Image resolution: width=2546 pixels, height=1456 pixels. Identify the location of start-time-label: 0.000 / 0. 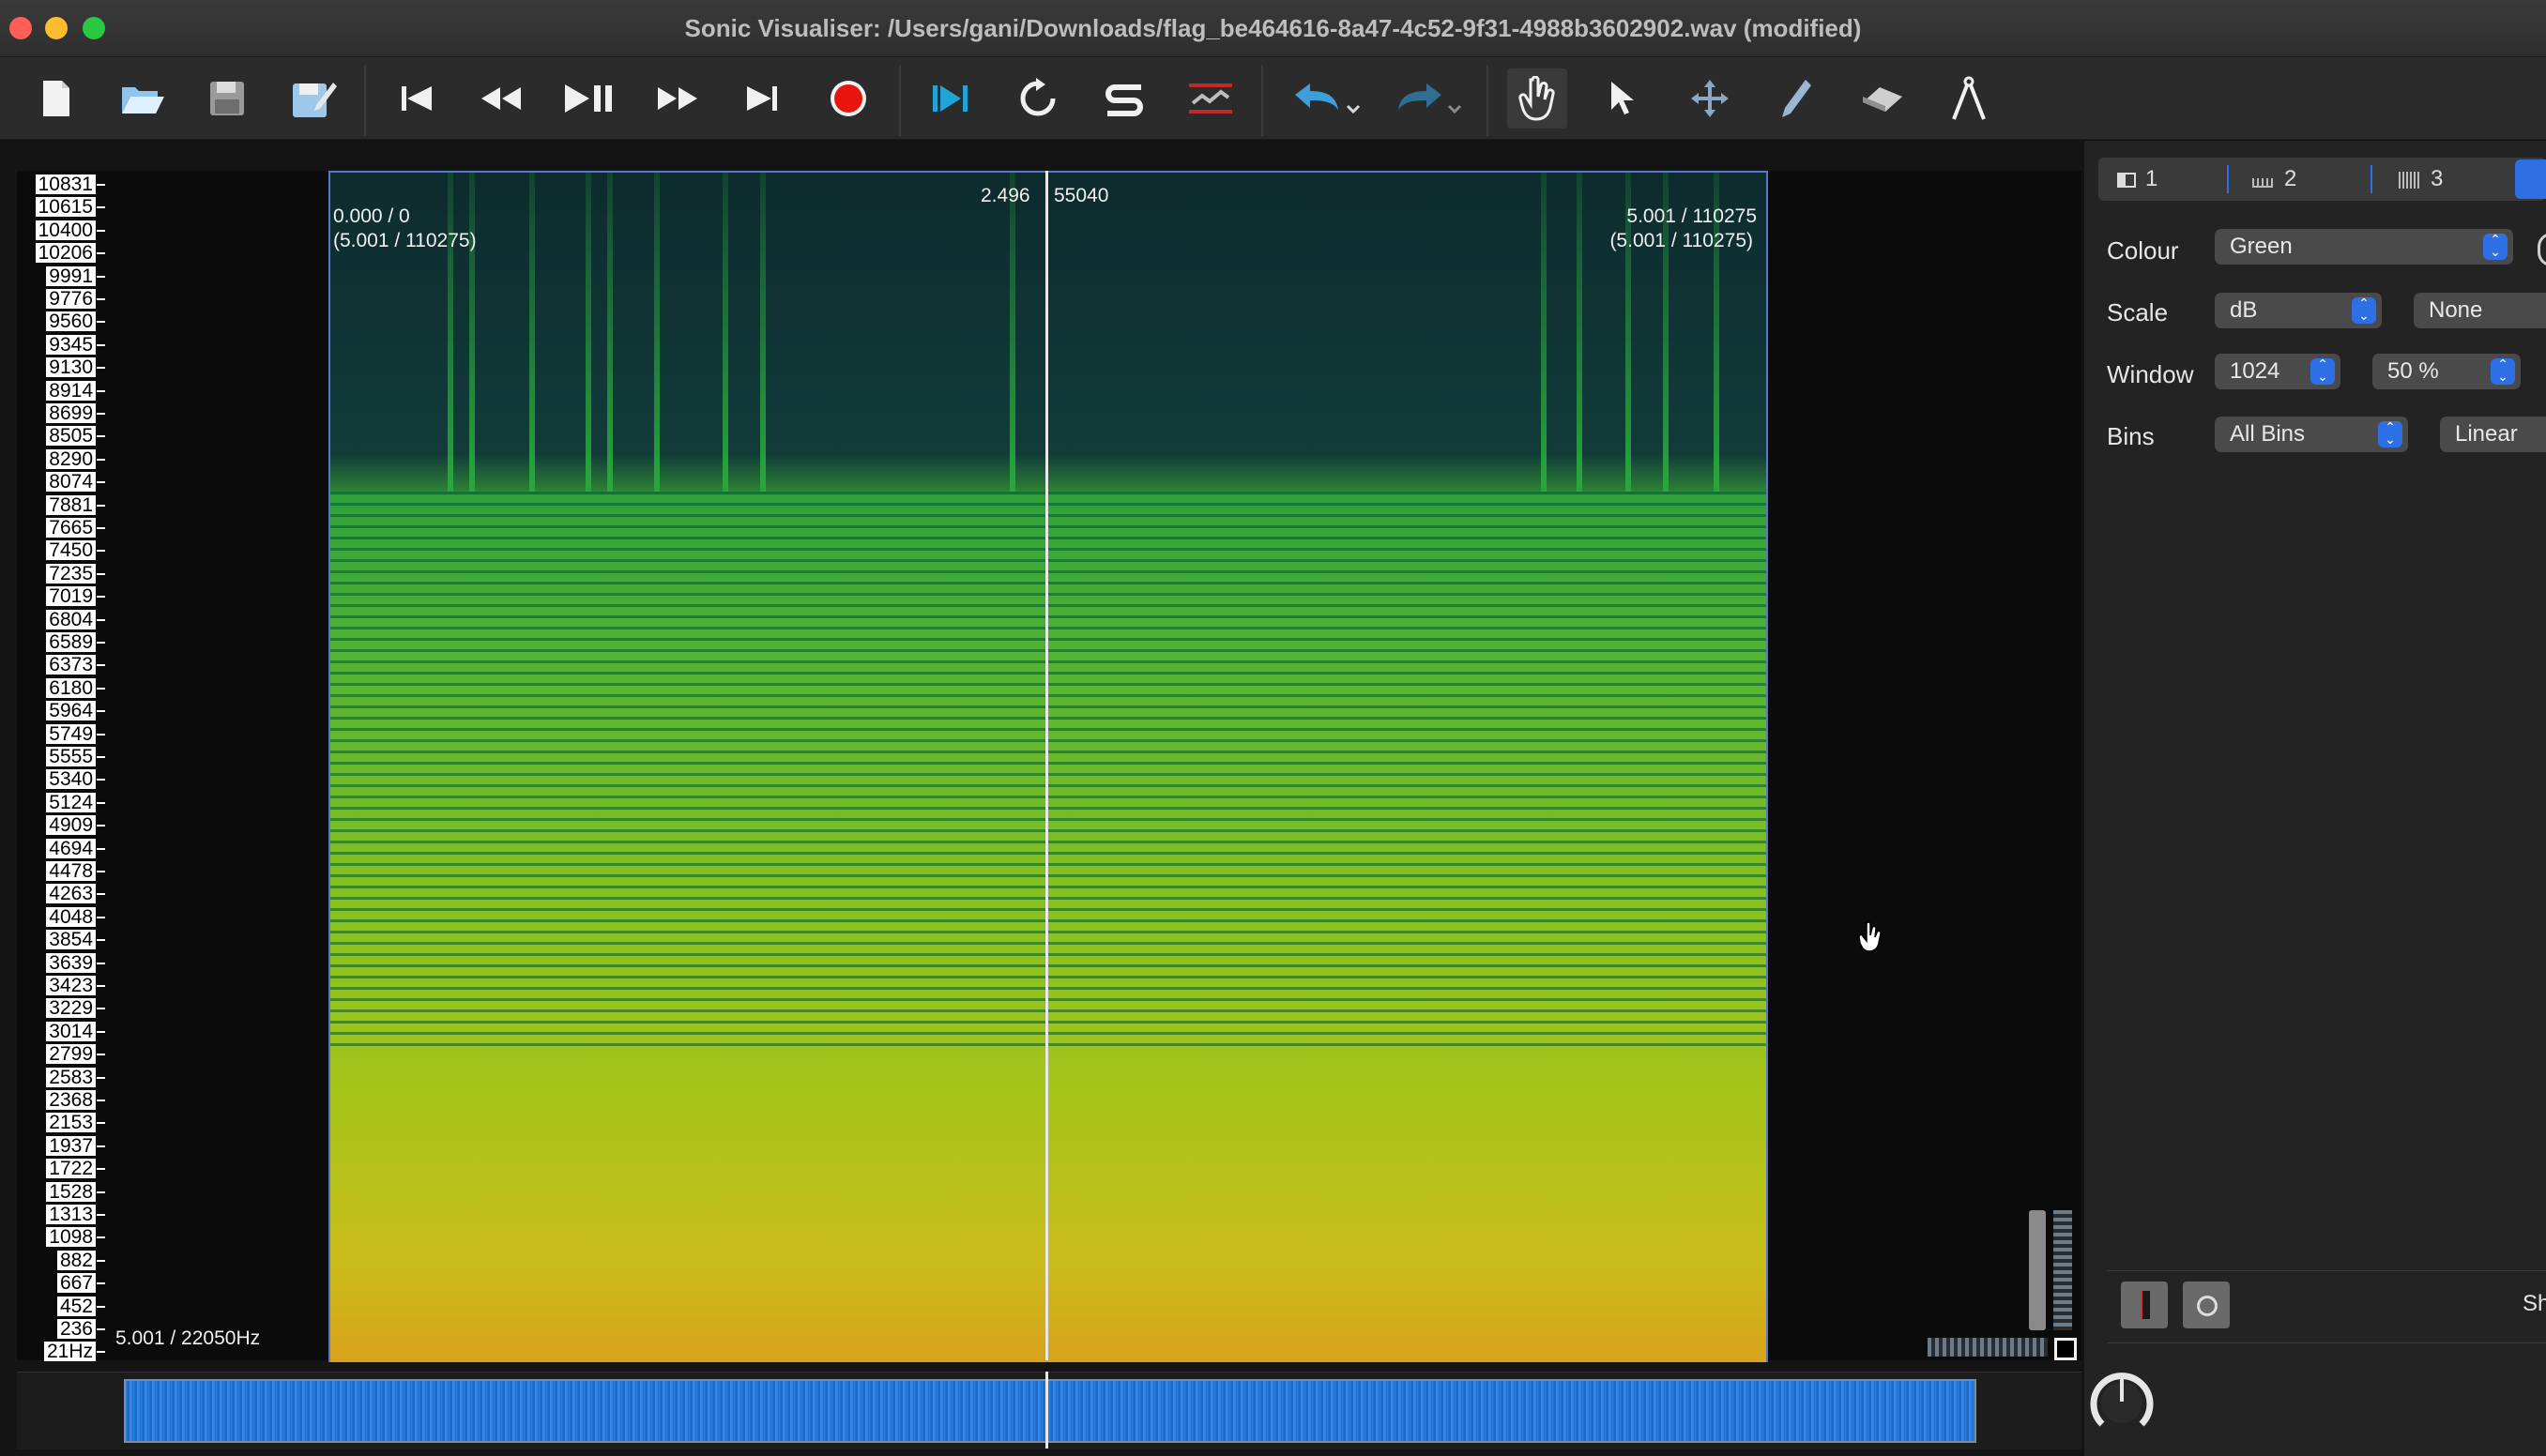
(371, 216).